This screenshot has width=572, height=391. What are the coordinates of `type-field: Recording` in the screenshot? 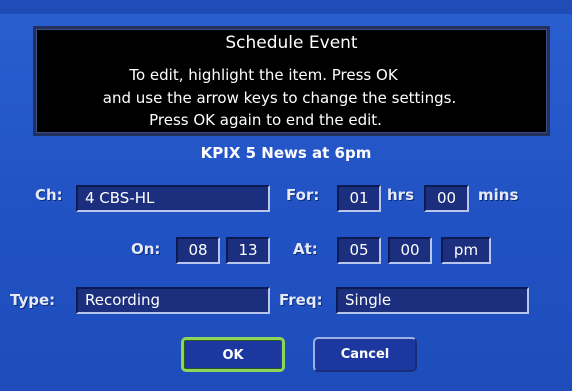 It's located at (173, 300).